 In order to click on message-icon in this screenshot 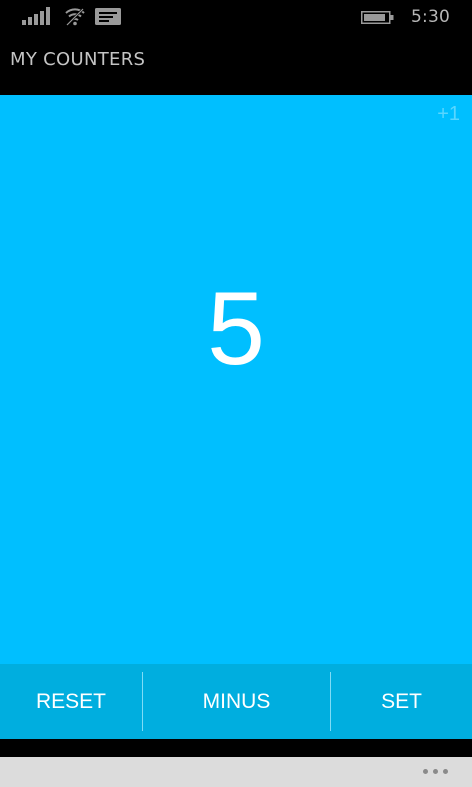, I will do `click(108, 16)`.